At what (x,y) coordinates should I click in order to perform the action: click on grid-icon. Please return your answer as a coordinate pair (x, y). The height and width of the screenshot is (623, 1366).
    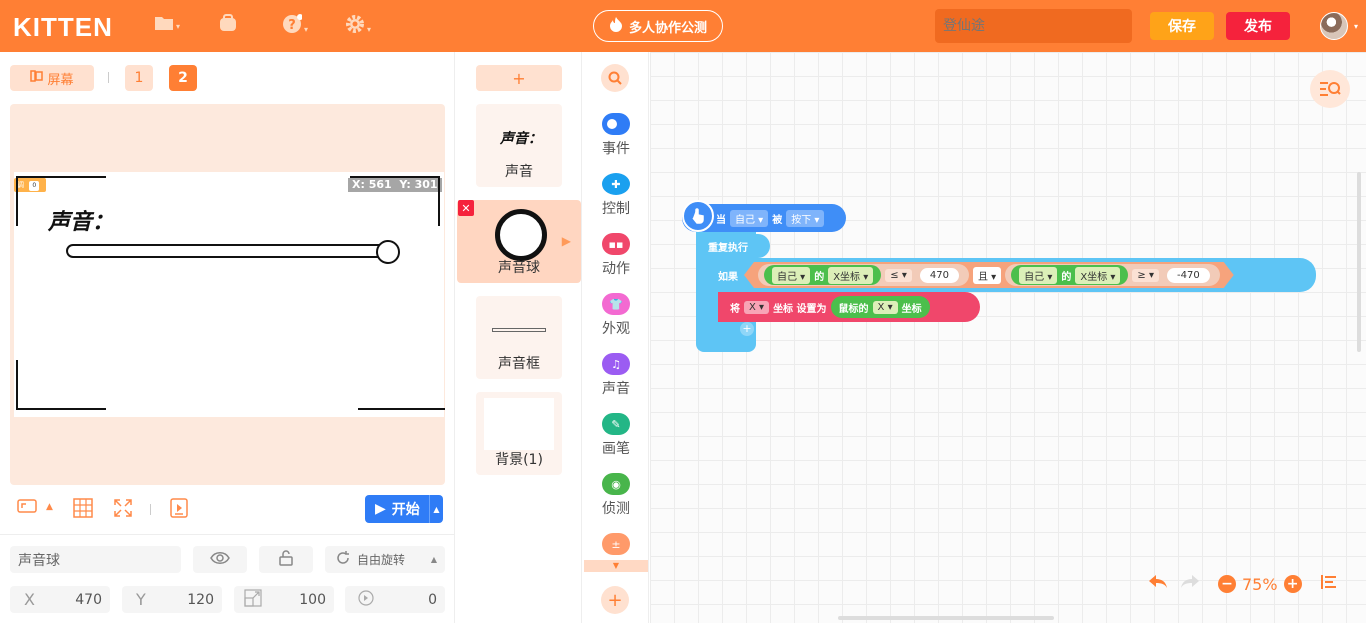
    Looking at the image, I should click on (83, 510).